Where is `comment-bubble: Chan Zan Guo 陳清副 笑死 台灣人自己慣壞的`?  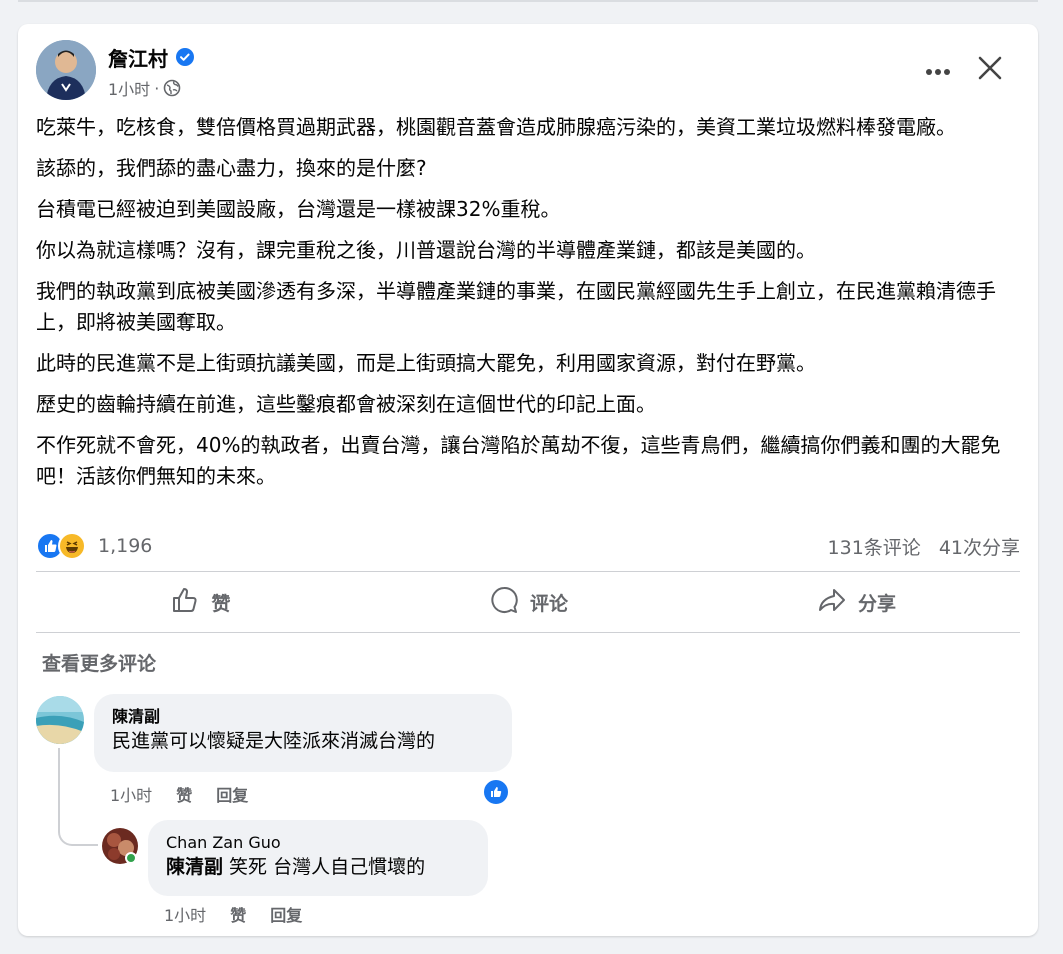 comment-bubble: Chan Zan Guo 陳清副 笑死 台灣人自己慣壞的 is located at coordinates (318, 858).